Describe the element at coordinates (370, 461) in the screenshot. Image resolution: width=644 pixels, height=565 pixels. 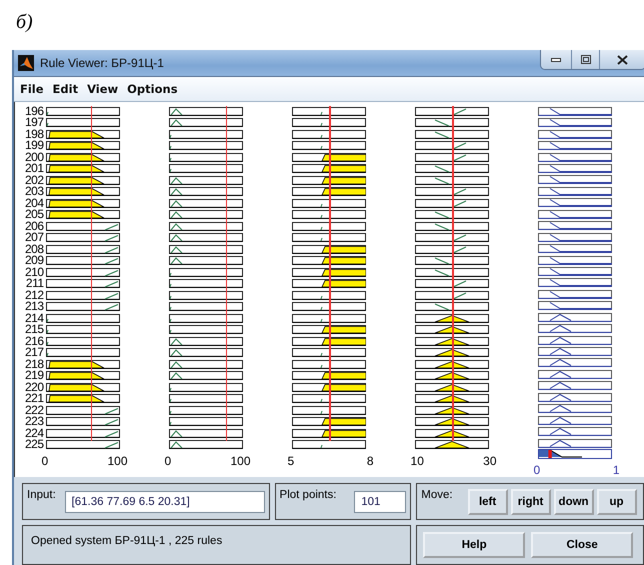
I see `axis-label: 8` at that location.